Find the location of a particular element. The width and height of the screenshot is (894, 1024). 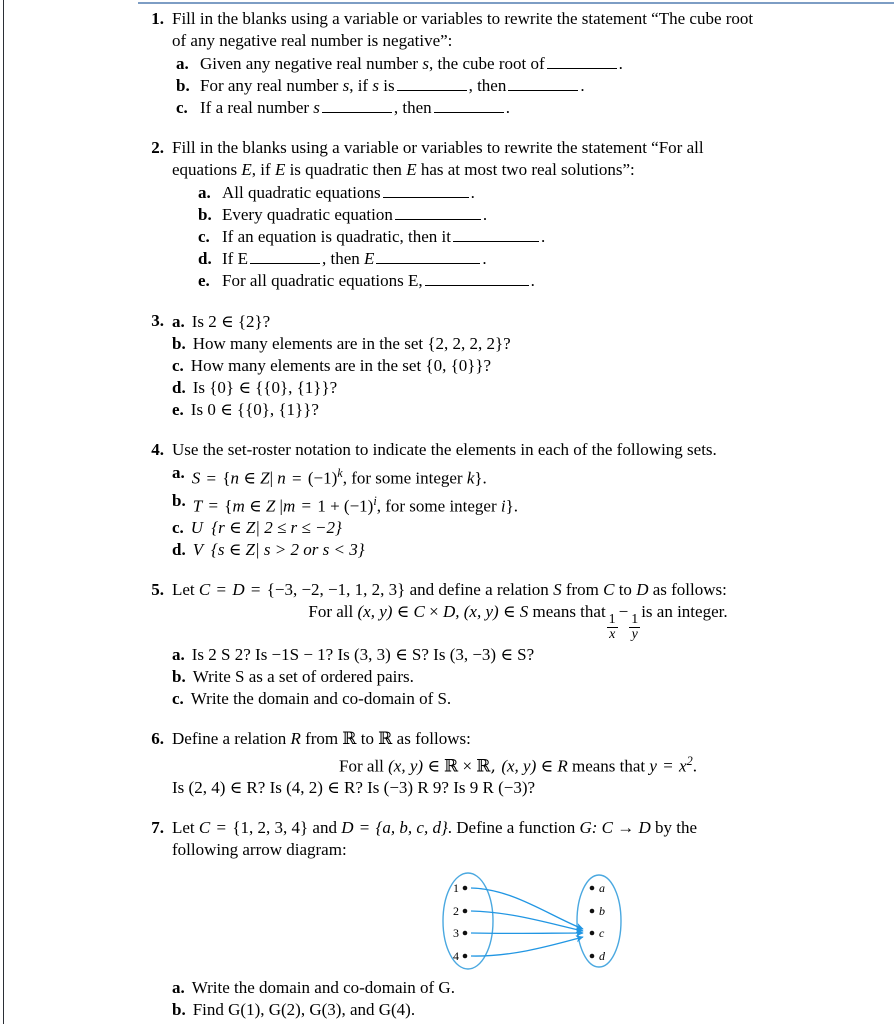

tail: , for some integer is located at coordinates (402, 478).